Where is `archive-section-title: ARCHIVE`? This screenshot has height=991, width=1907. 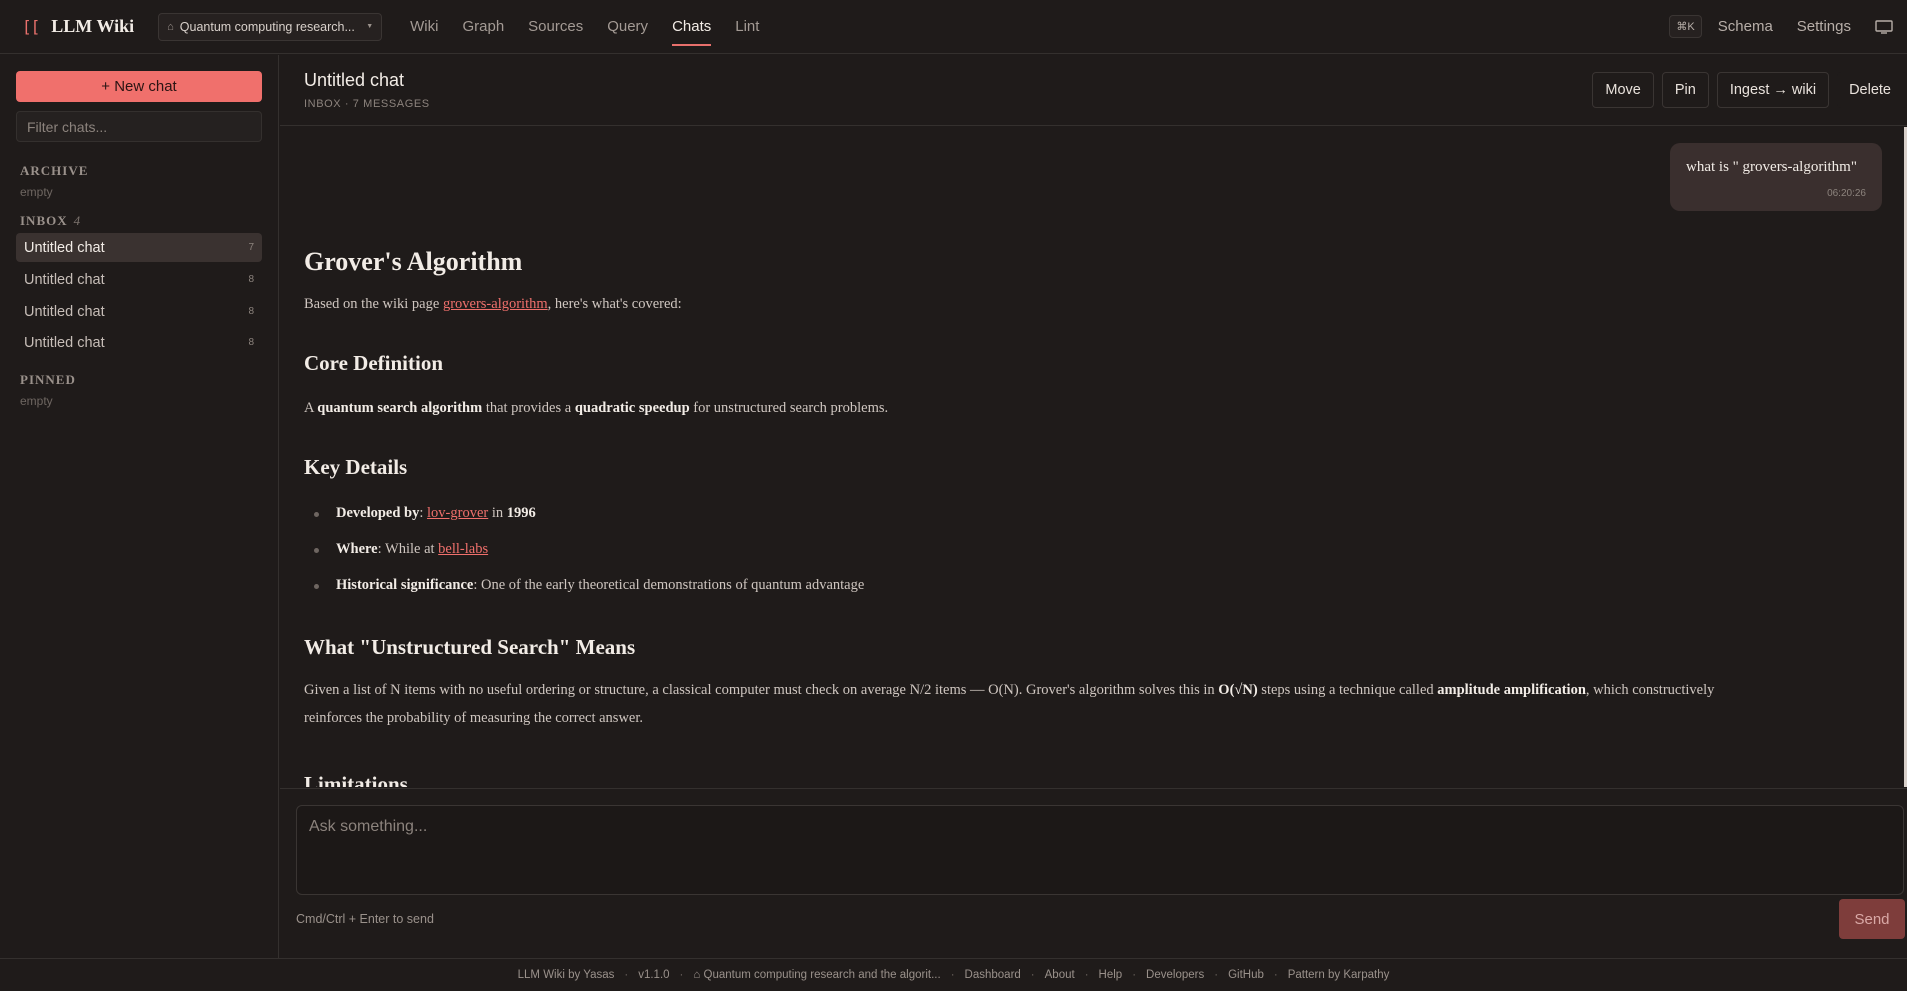
archive-section-title: ARCHIVE is located at coordinates (54, 171).